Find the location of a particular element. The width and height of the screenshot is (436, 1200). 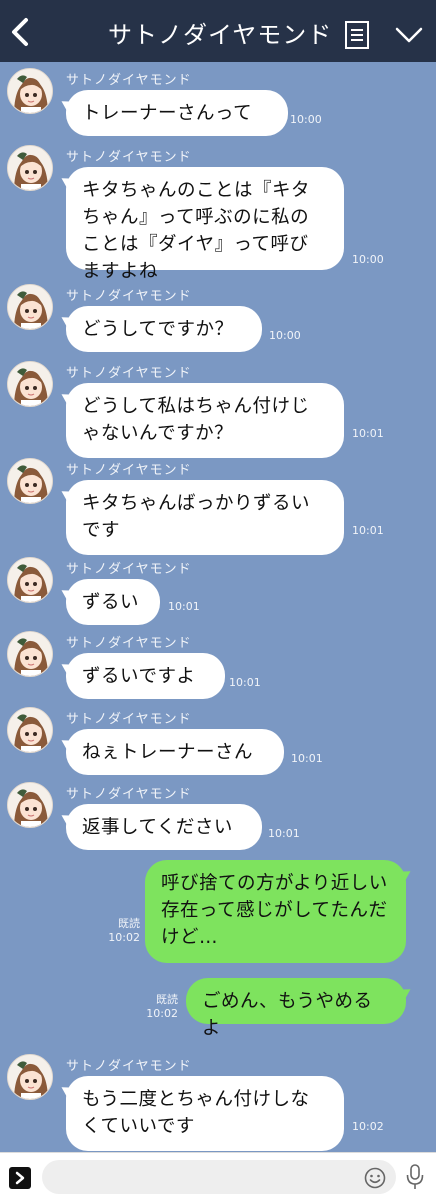

expand-arrow-icon is located at coordinates (20, 1178).